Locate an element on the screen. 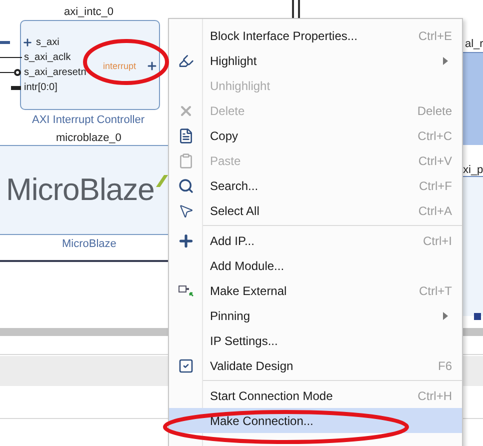 This screenshot has height=446, width=483. port-arrow-icon is located at coordinates (186, 290).